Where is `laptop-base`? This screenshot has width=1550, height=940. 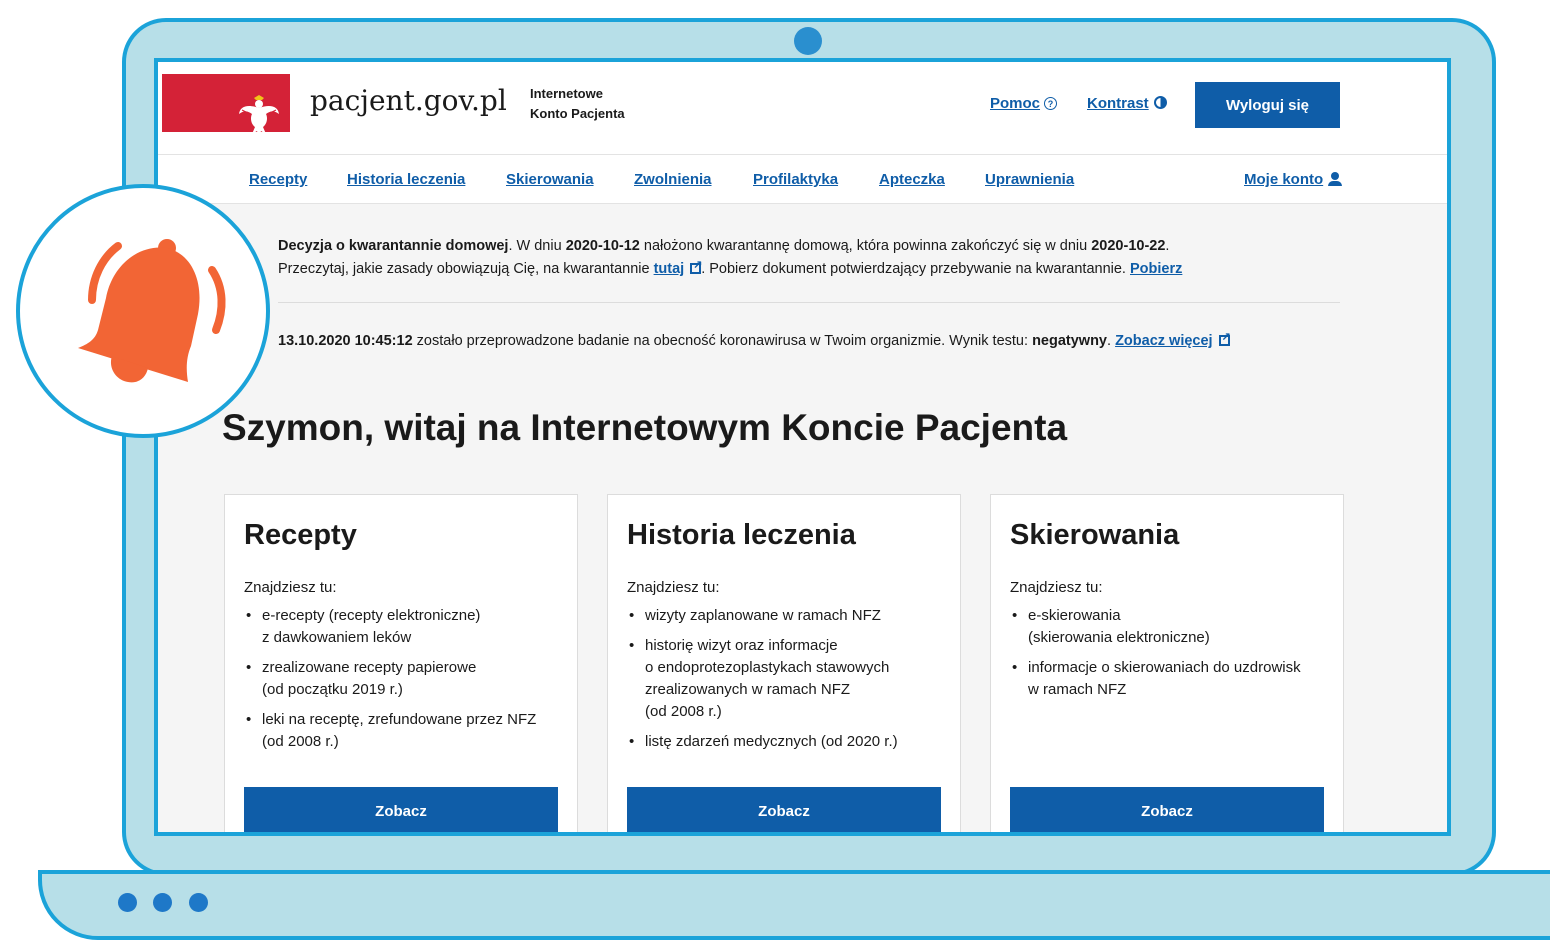
laptop-base is located at coordinates (794, 905).